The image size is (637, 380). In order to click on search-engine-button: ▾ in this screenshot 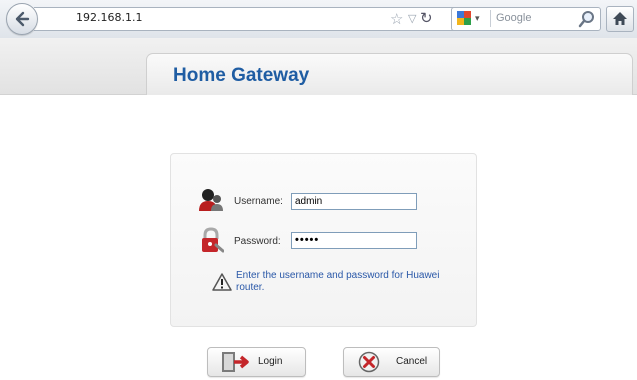, I will do `click(472, 18)`.